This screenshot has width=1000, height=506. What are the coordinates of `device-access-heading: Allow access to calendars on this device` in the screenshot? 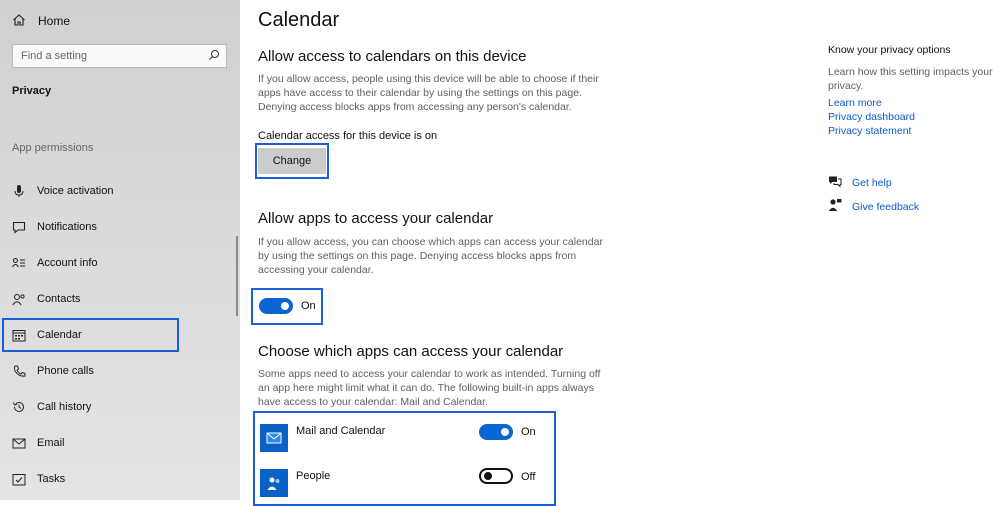 It's located at (392, 56).